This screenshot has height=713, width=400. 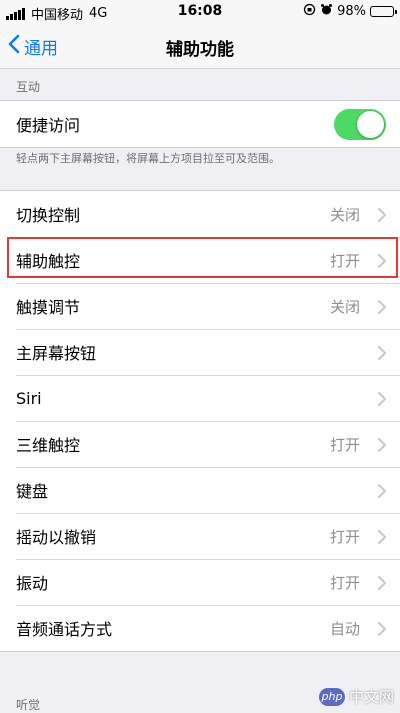 I want to click on battery-percent: 98%, so click(x=351, y=11).